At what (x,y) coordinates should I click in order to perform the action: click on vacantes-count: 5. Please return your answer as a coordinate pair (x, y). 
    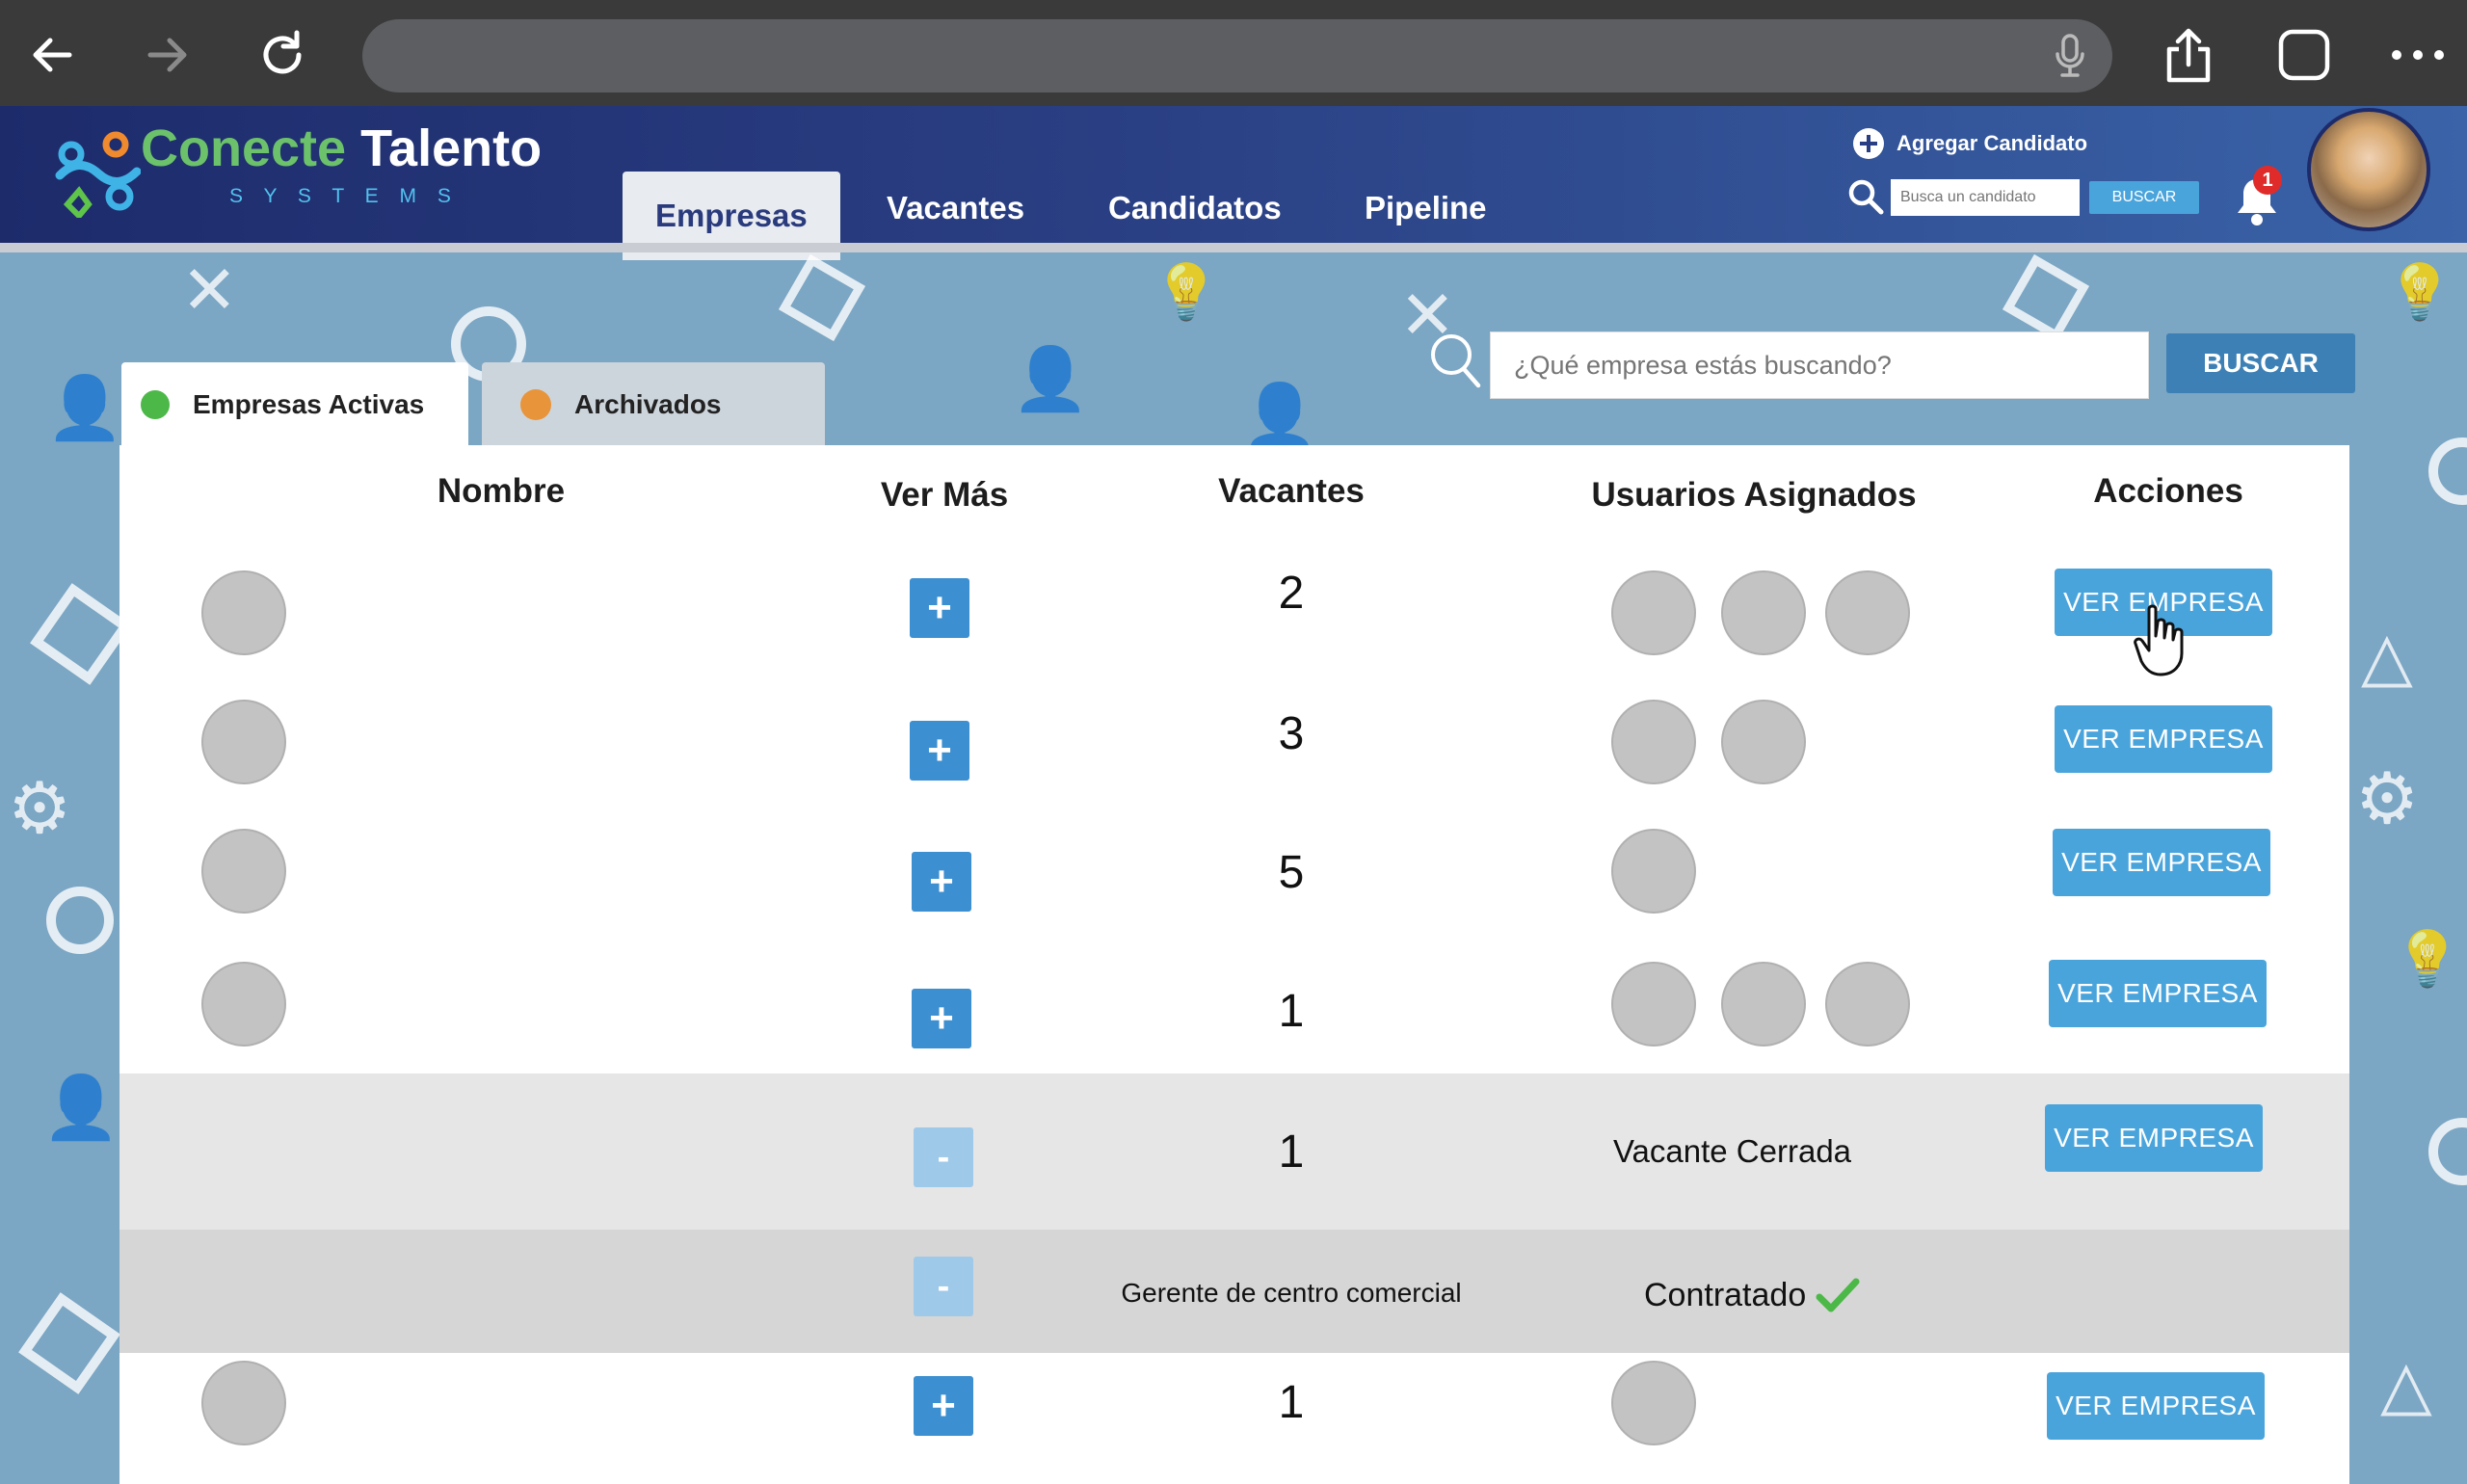
    Looking at the image, I should click on (1291, 872).